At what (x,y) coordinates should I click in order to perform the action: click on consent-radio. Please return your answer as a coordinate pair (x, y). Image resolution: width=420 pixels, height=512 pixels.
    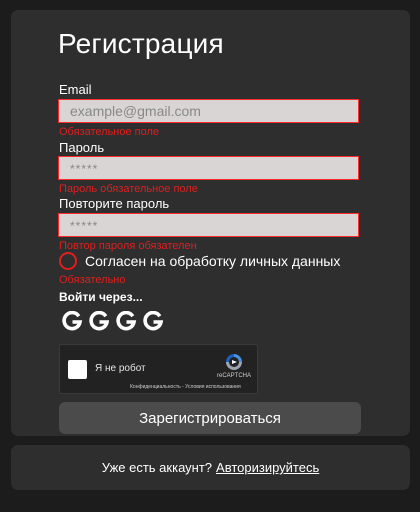
    Looking at the image, I should click on (68, 261).